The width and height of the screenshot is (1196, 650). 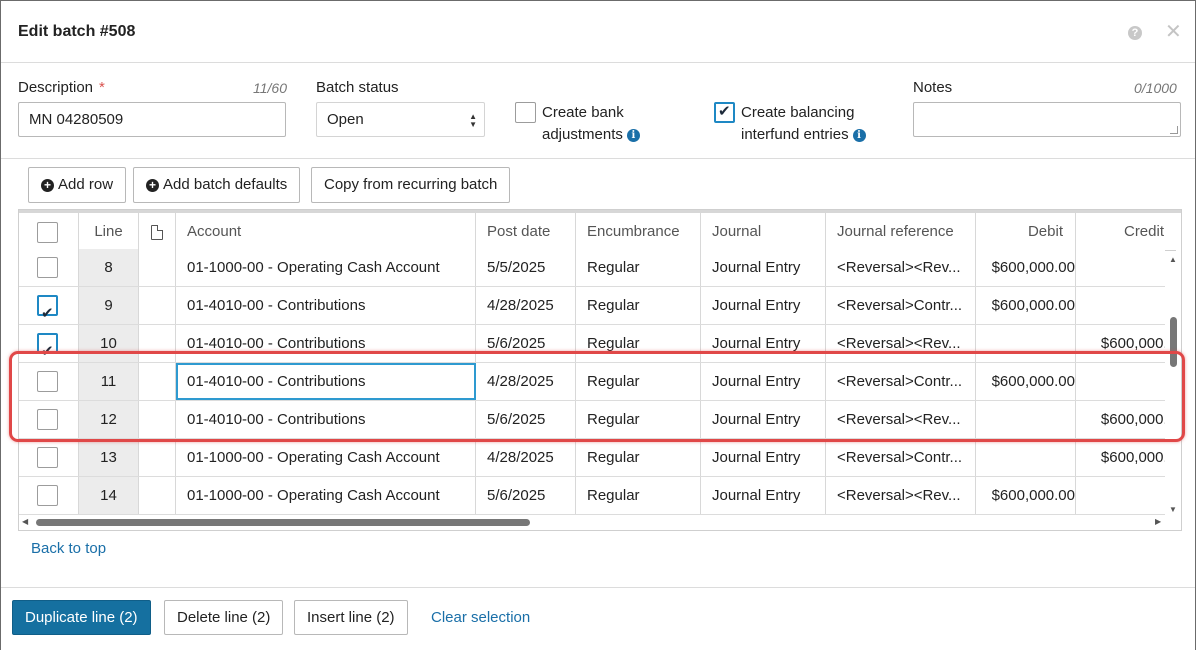 What do you see at coordinates (1047, 119) in the screenshot?
I see `notes-textarea` at bounding box center [1047, 119].